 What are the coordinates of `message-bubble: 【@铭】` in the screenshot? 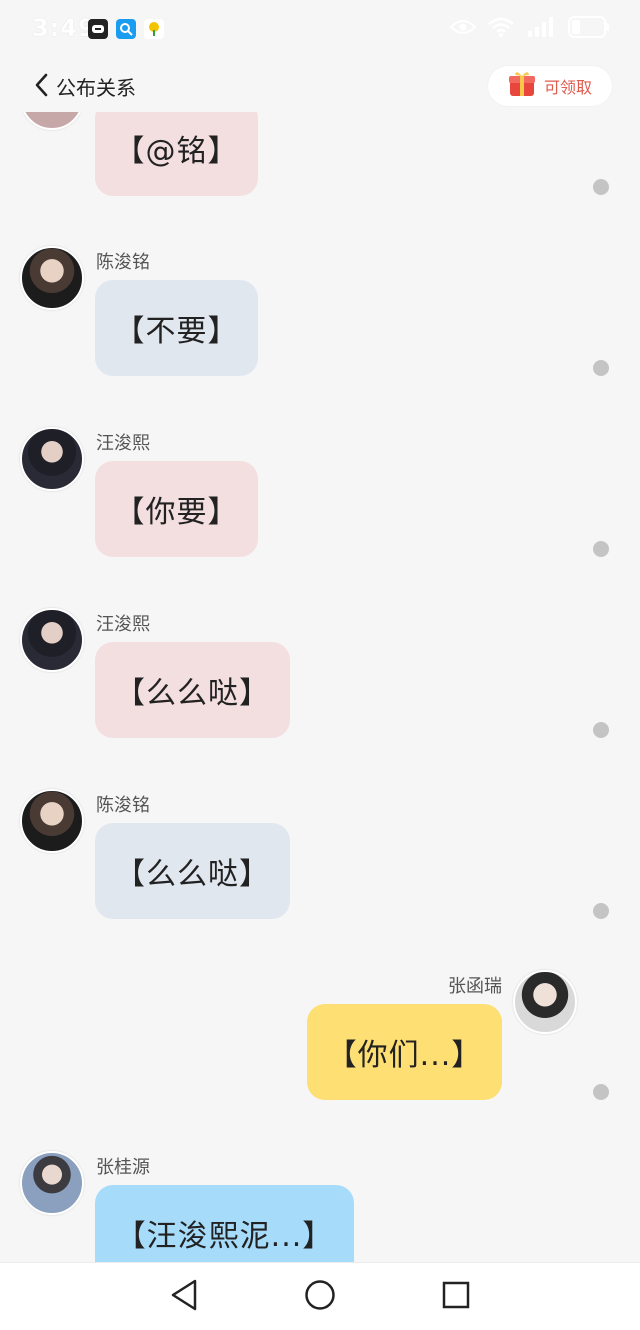 It's located at (176, 154).